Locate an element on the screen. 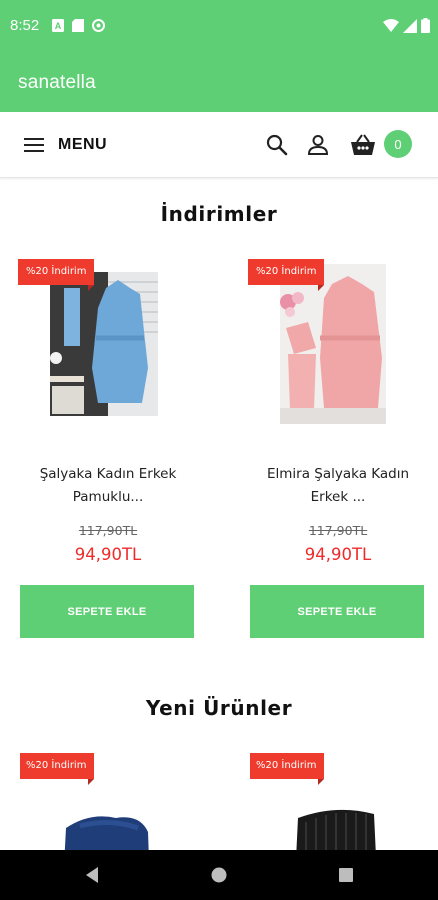 The height and width of the screenshot is (900, 438). status-bar: 8:52 A is located at coordinates (219, 27).